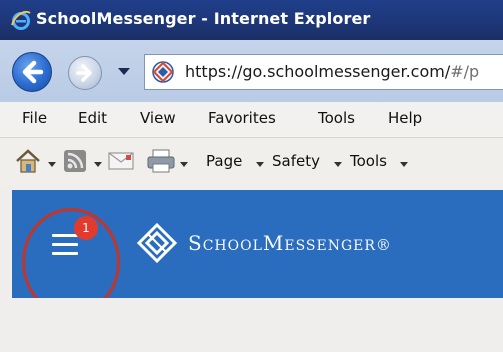 The image size is (503, 352). Describe the element at coordinates (203, 18) in the screenshot. I see `window-title: SchoolMessenger - Internet Explorer` at that location.